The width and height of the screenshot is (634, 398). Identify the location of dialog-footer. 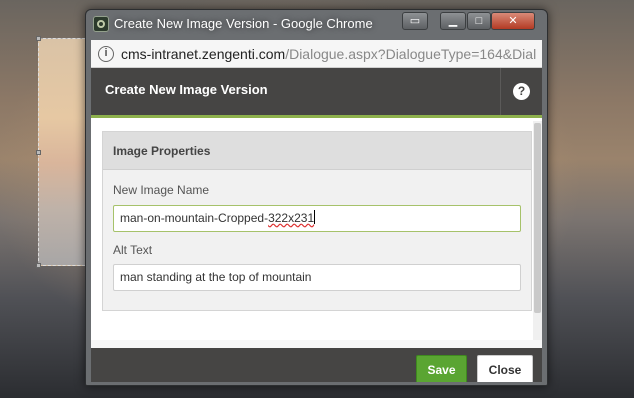
(316, 365).